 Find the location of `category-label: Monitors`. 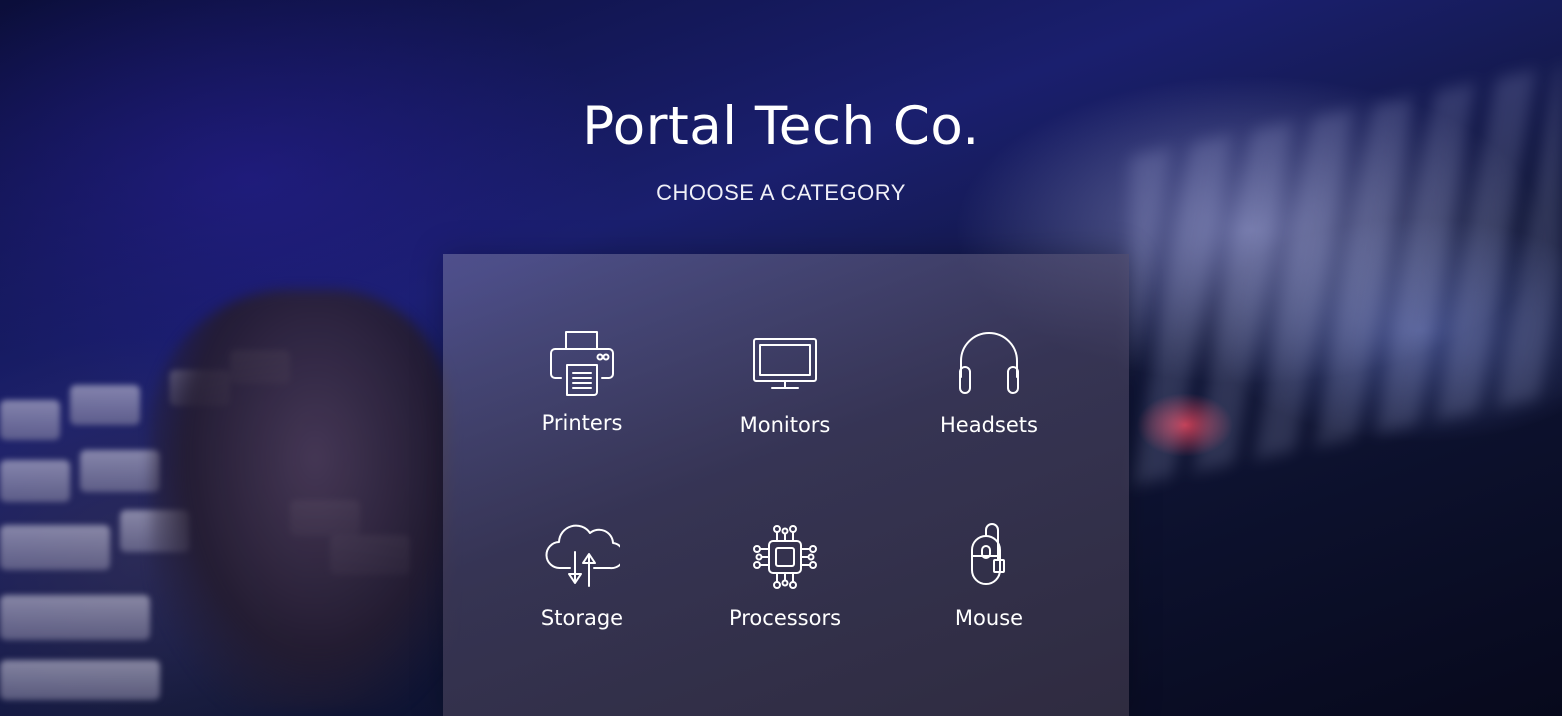

category-label: Monitors is located at coordinates (785, 425).